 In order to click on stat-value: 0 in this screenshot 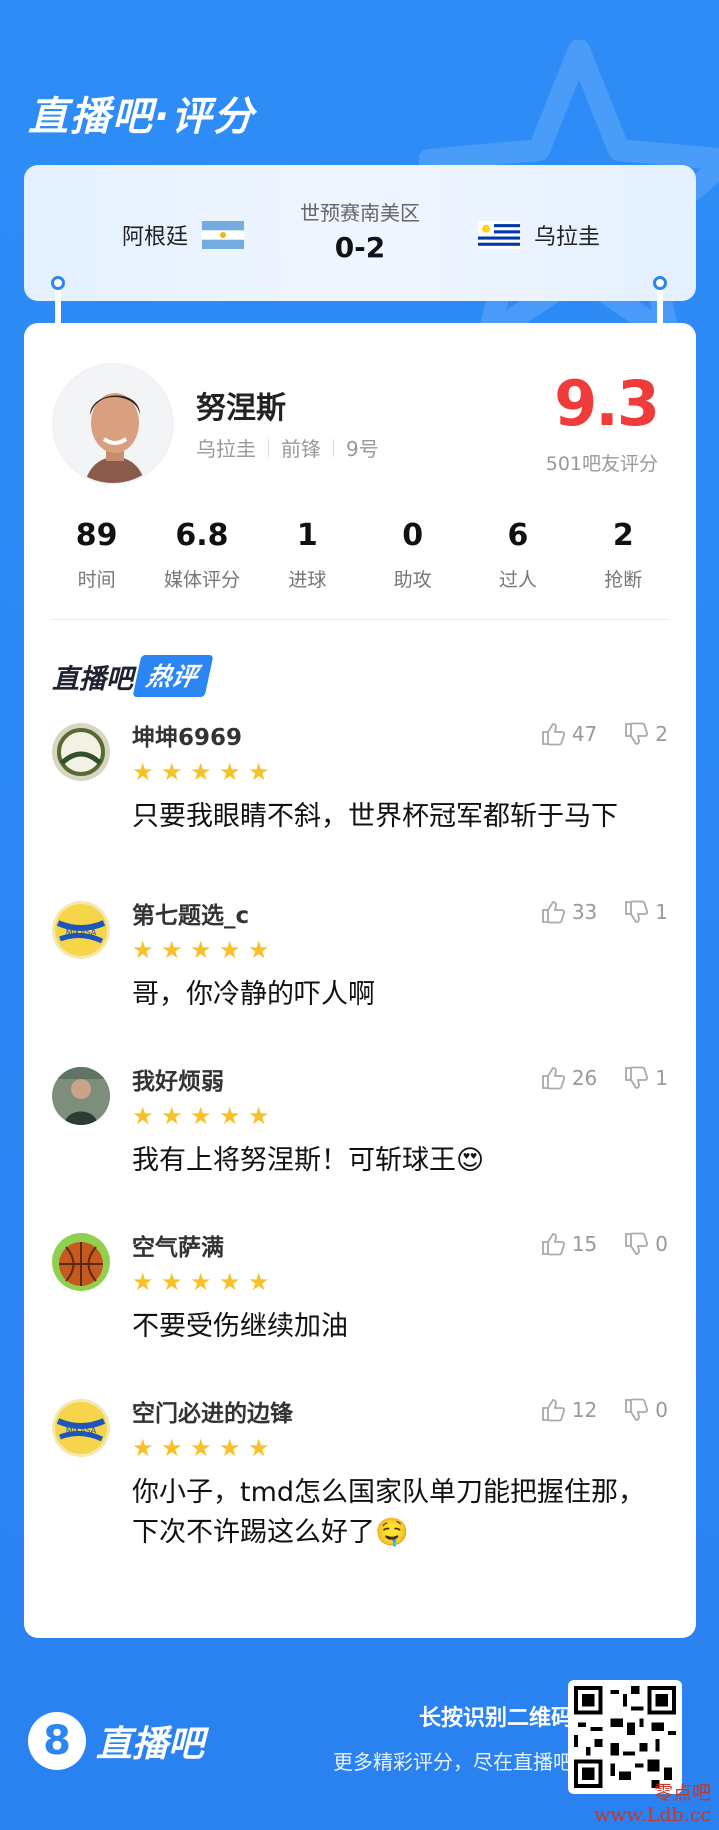, I will do `click(413, 535)`.